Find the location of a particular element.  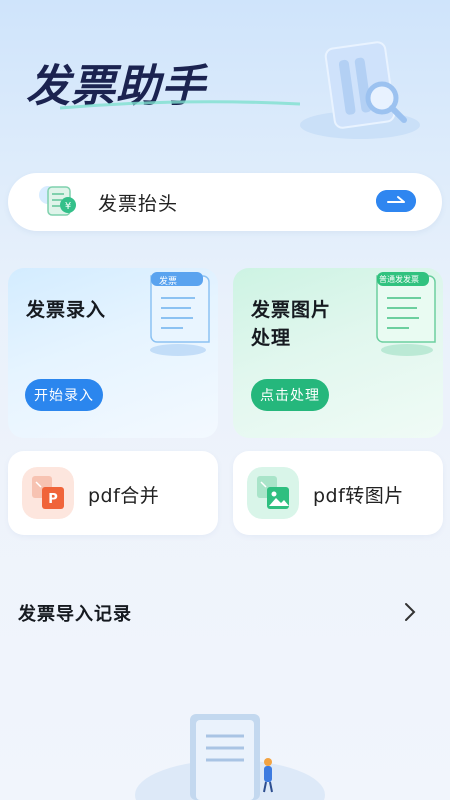

chevron-right-icon is located at coordinates (410, 612).